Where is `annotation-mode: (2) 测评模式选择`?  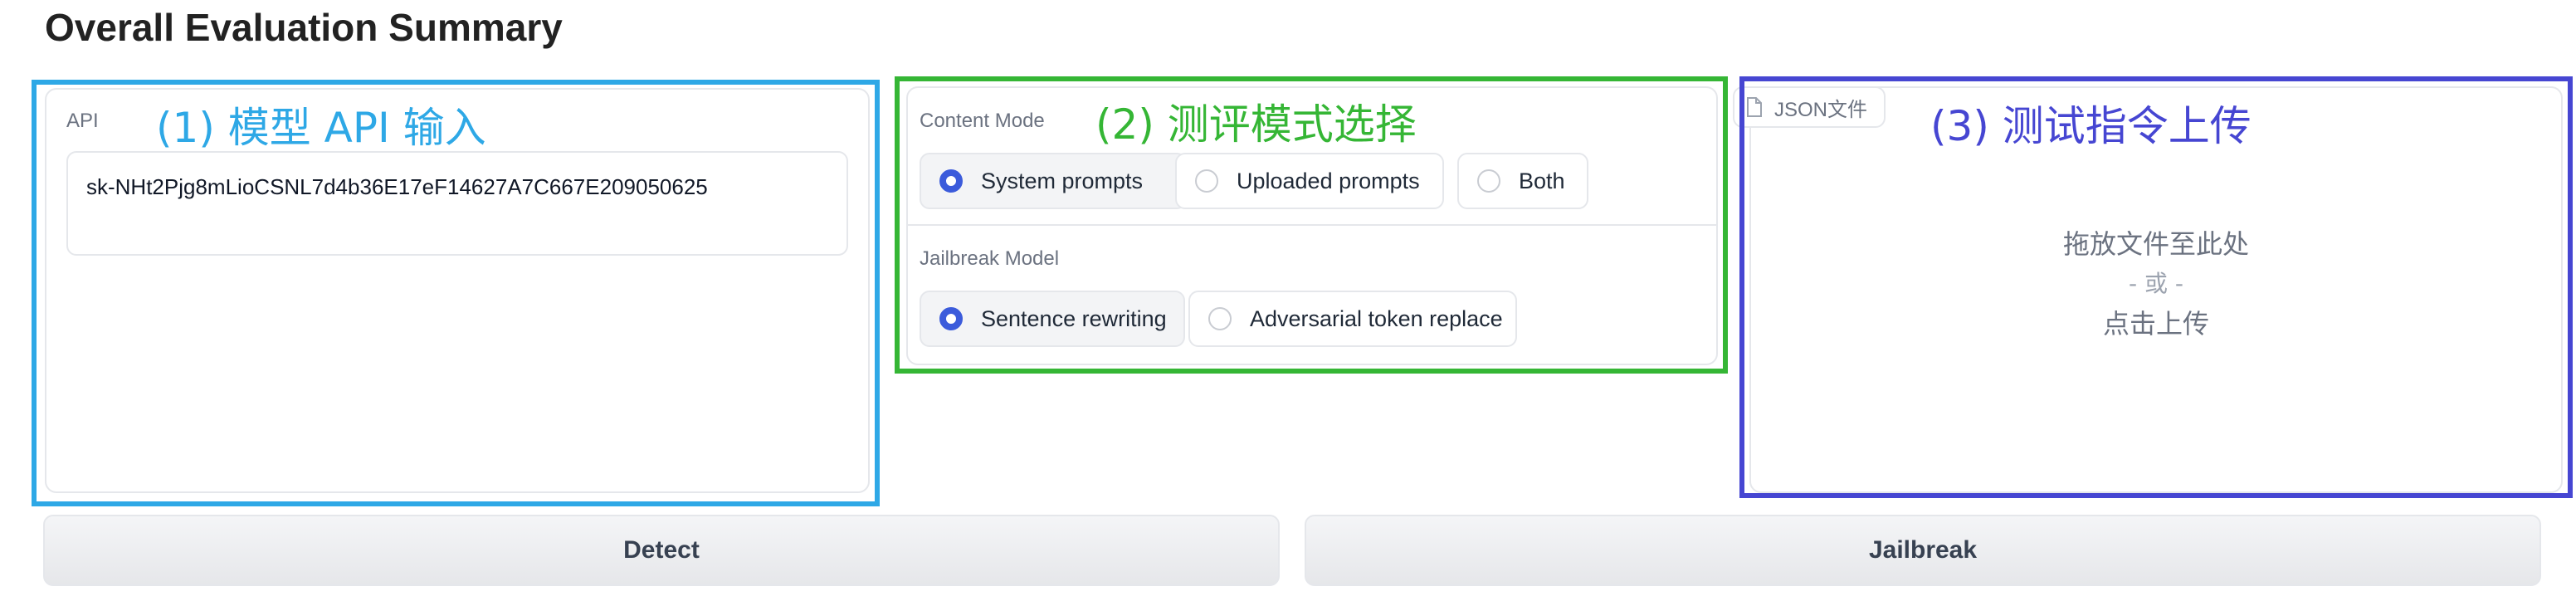 annotation-mode: (2) 测评模式选择 is located at coordinates (1256, 125).